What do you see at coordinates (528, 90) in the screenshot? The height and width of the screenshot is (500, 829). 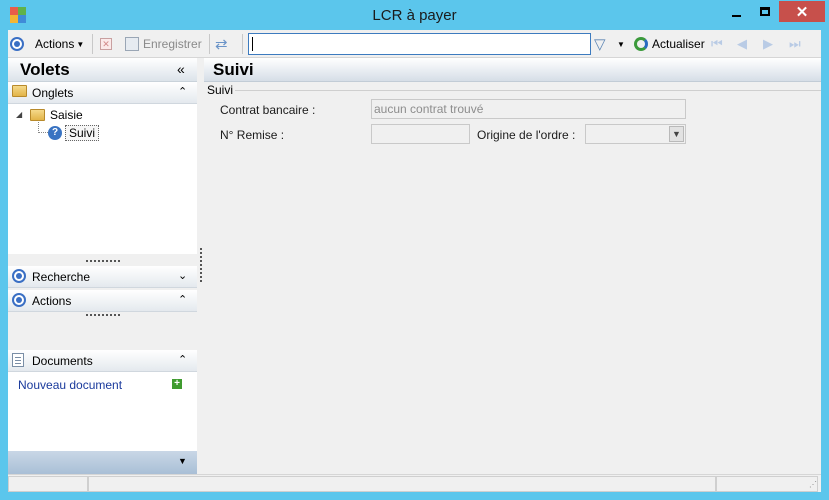 I see `group-divider` at bounding box center [528, 90].